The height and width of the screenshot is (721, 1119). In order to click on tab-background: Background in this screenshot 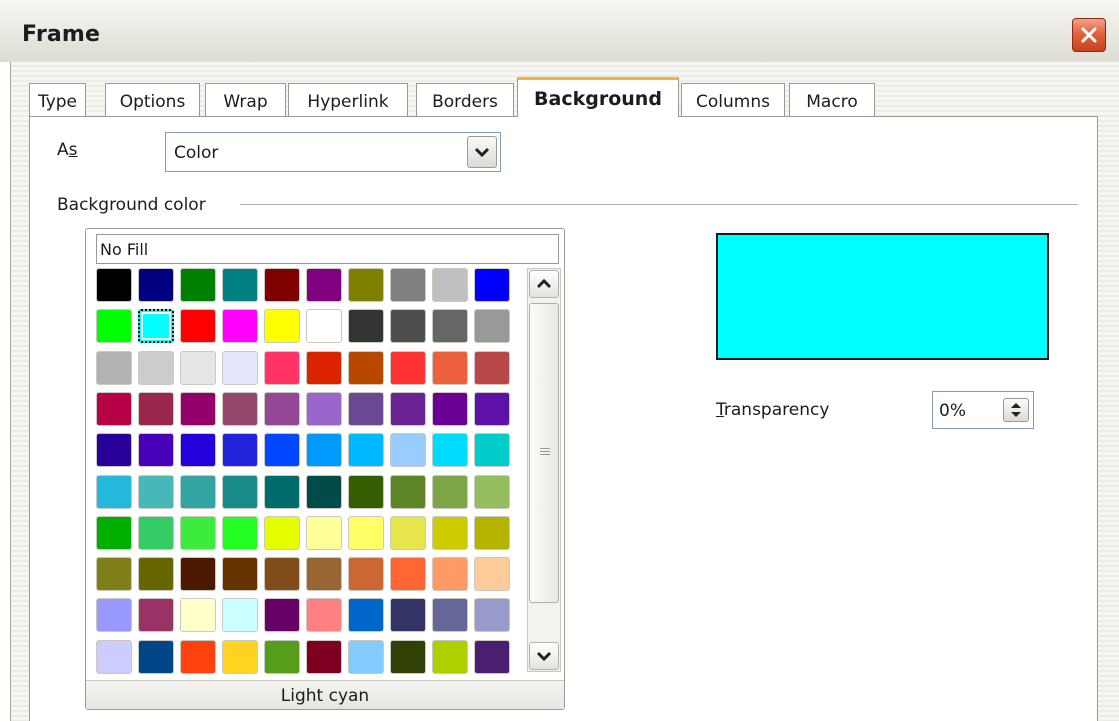, I will do `click(598, 97)`.